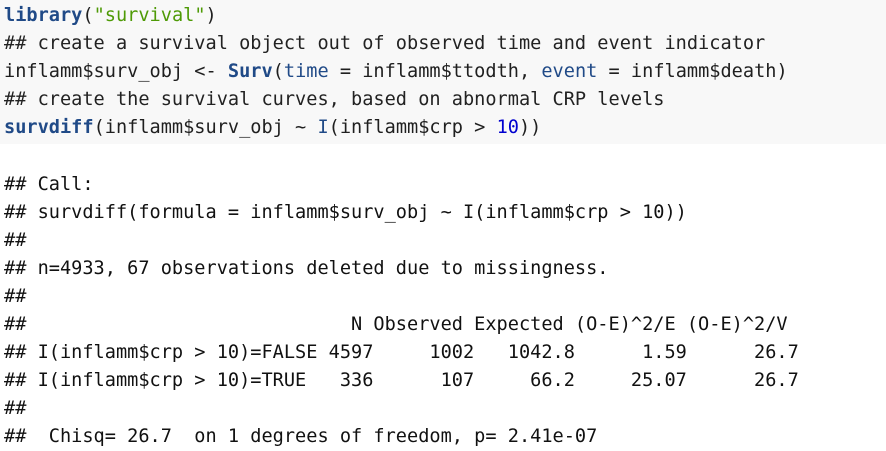  Describe the element at coordinates (569, 71) in the screenshot. I see `event-arg: event` at that location.